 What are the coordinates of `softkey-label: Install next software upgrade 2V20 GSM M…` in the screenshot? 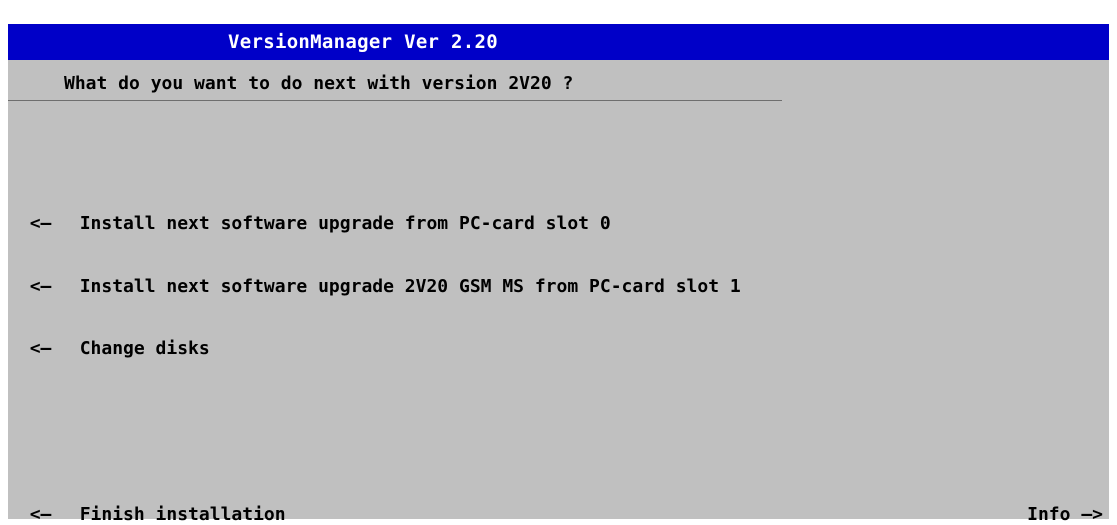 It's located at (410, 286).